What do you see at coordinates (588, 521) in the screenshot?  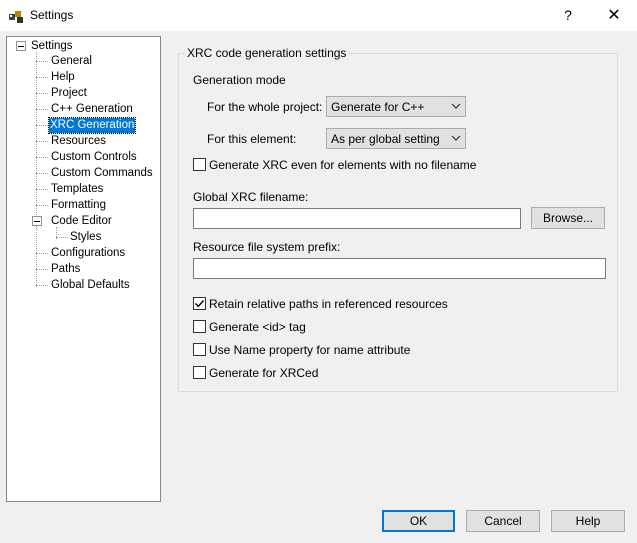 I see `help-button: Help` at bounding box center [588, 521].